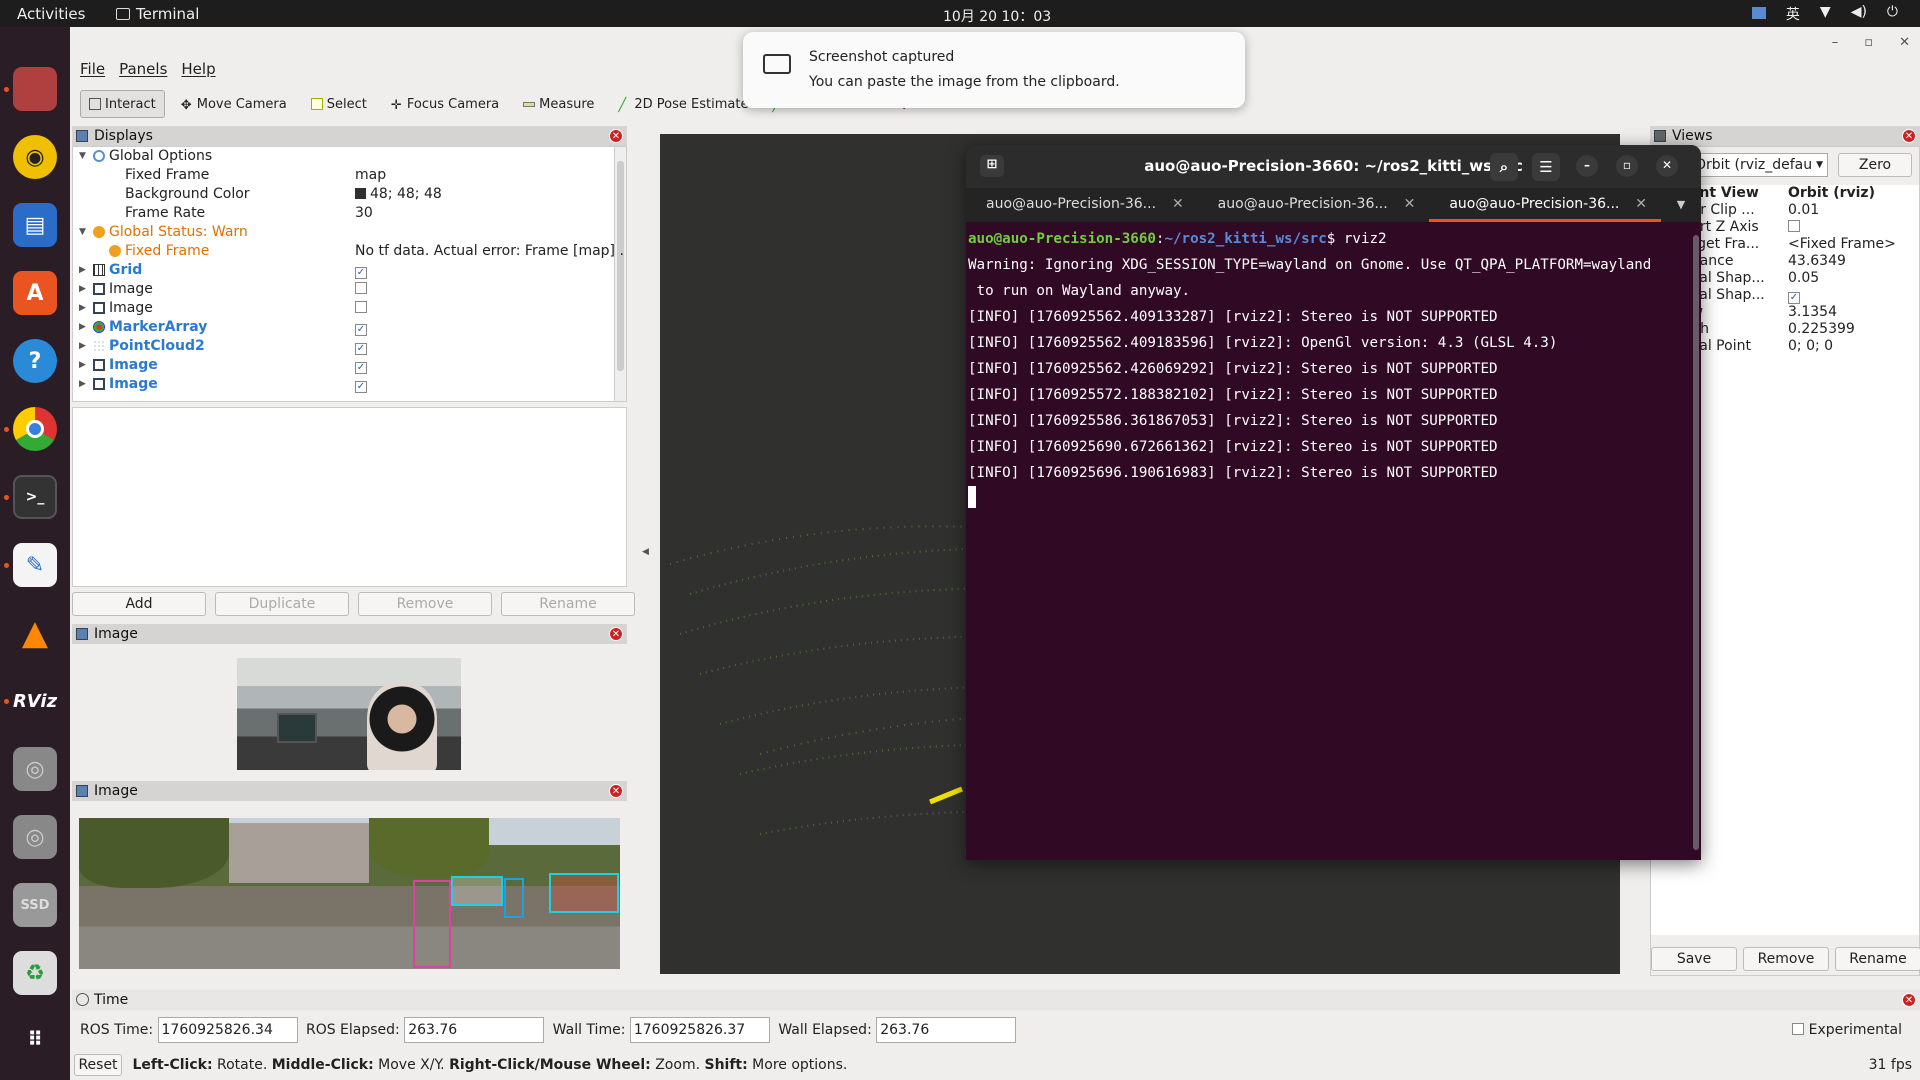  I want to click on time-header: Time ✕, so click(996, 1000).